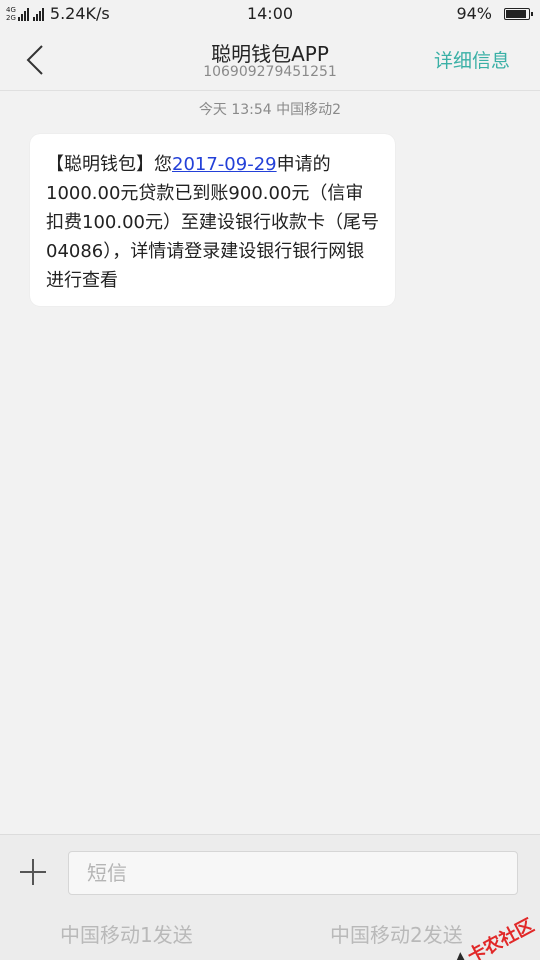 The width and height of the screenshot is (540, 960). I want to click on battery-percent: 94%, so click(474, 13).